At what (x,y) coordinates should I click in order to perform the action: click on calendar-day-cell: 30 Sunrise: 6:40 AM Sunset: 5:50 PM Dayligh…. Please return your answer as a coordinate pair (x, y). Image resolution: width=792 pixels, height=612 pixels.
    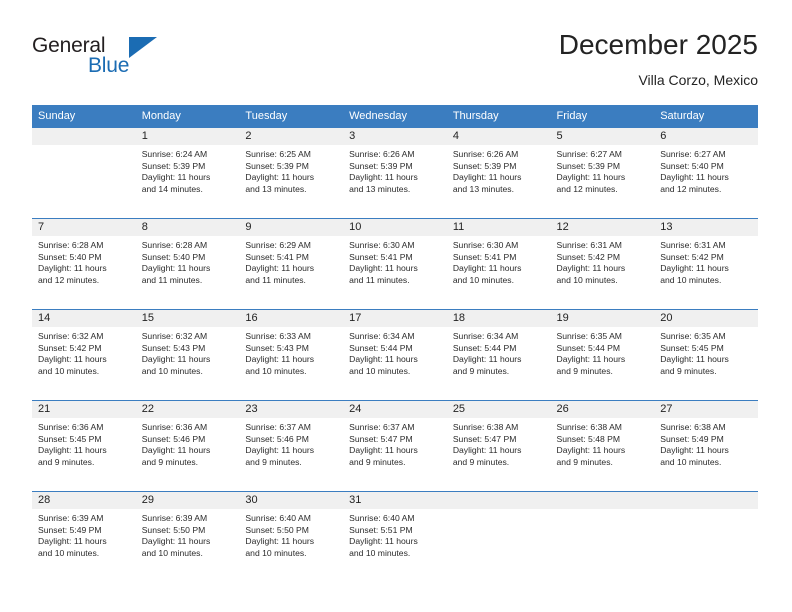
    Looking at the image, I should click on (291, 536).